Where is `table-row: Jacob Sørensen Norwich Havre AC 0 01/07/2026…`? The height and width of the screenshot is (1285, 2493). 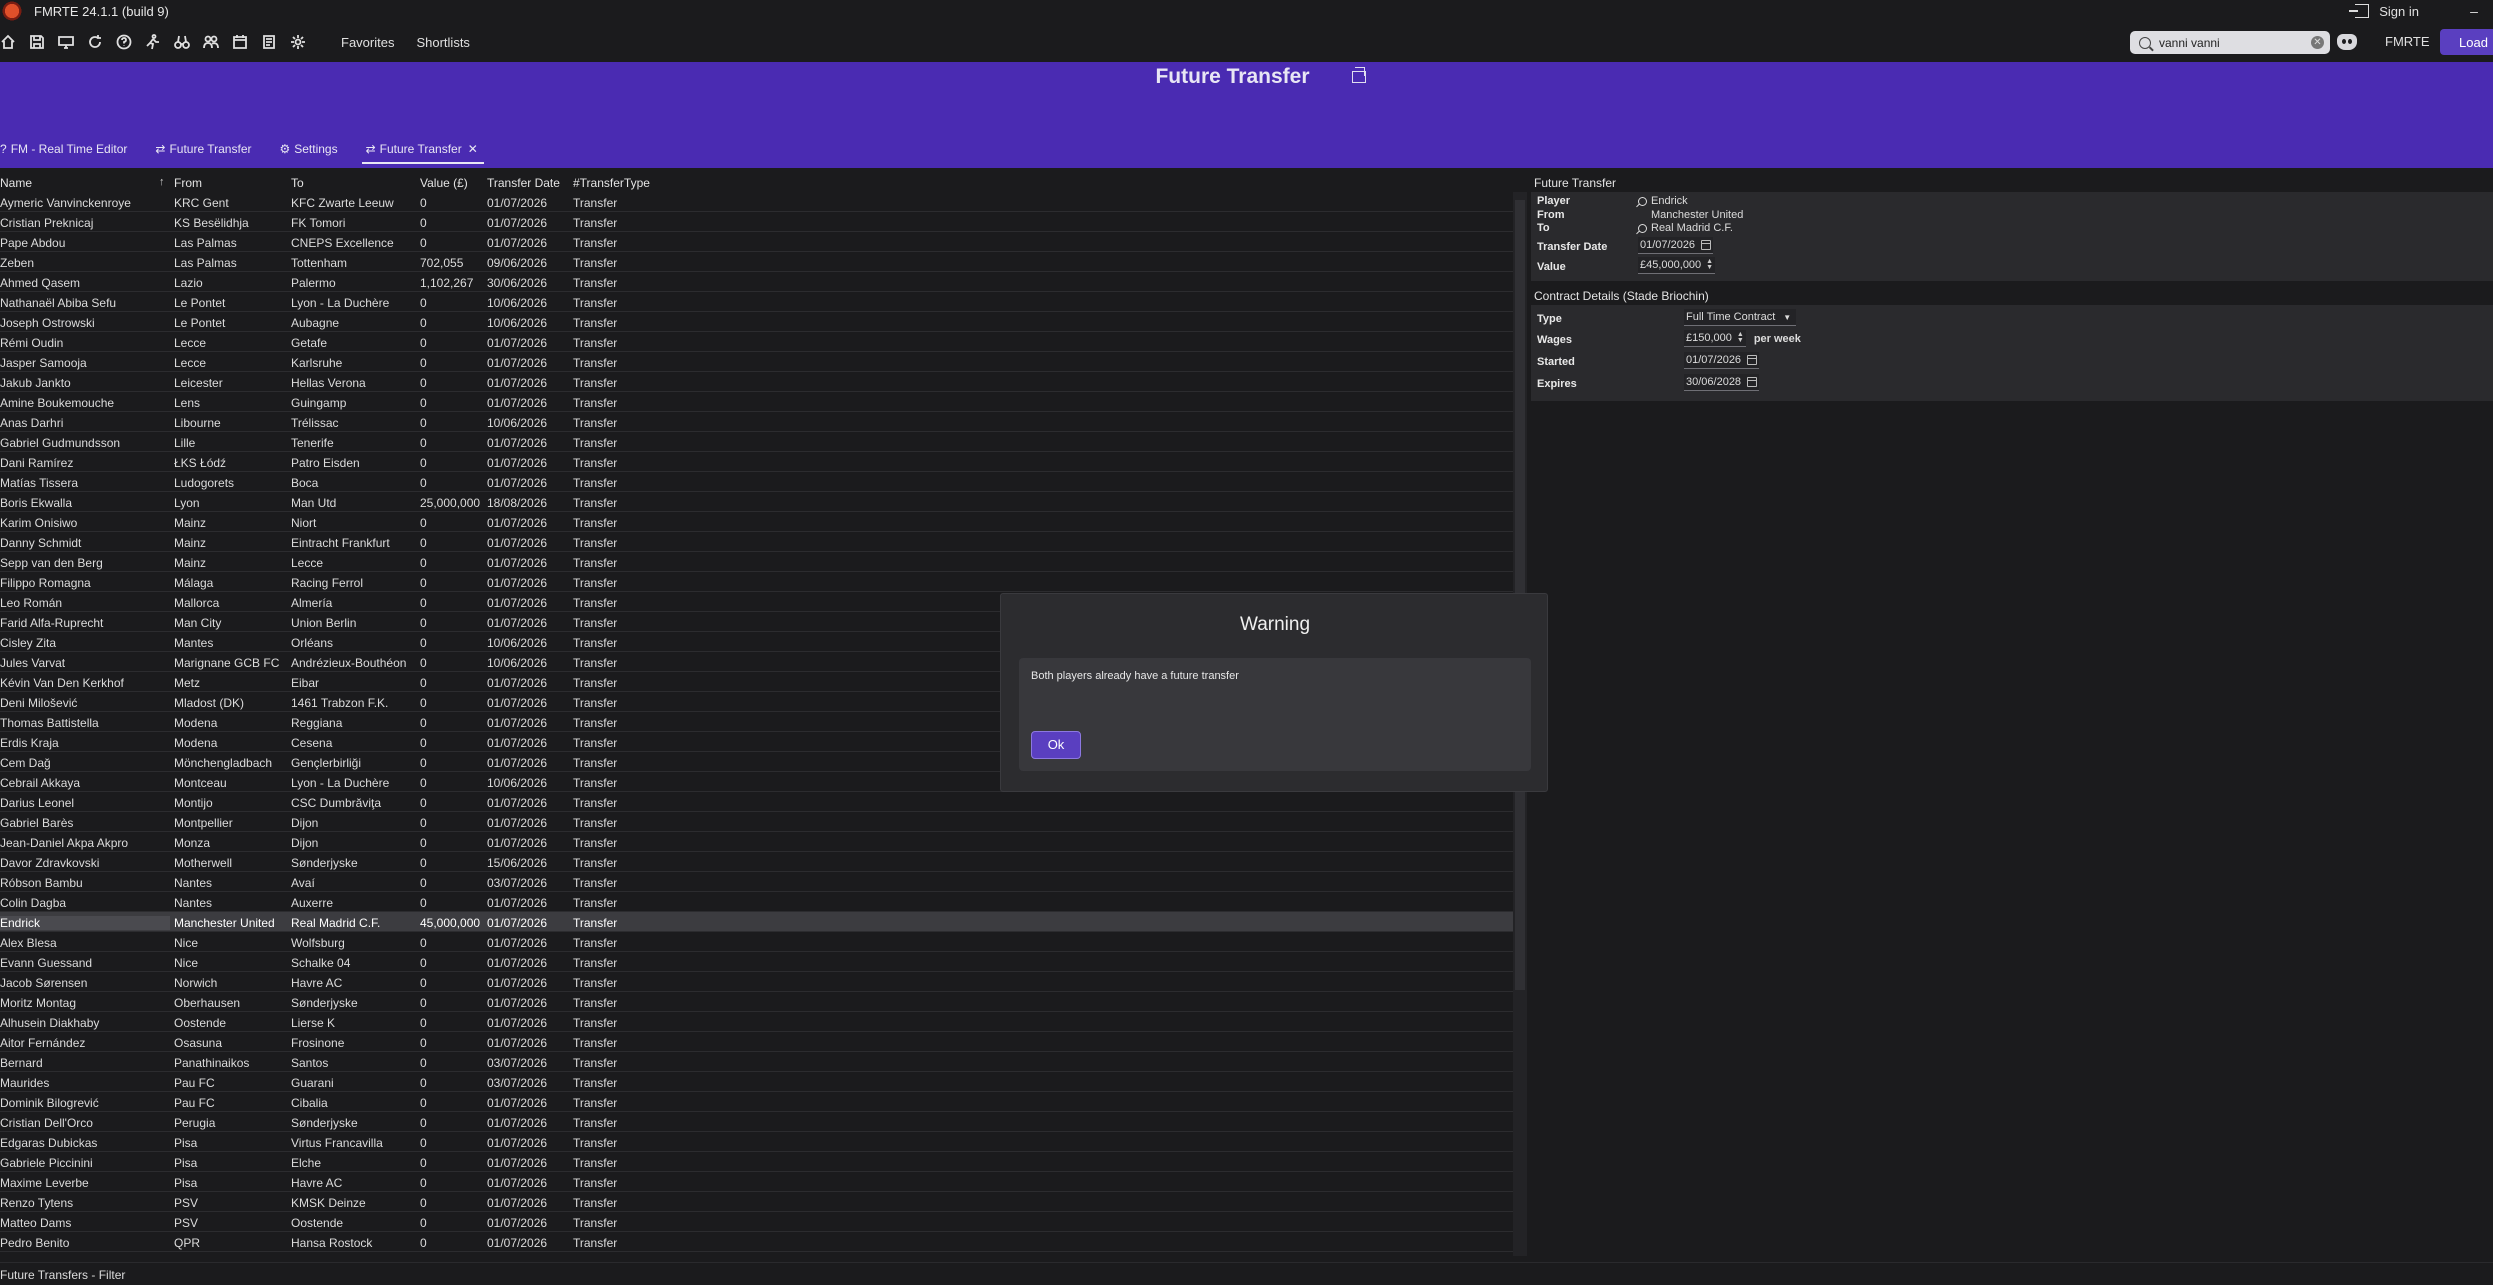
table-row: Jacob Sørensen Norwich Havre AC 0 01/07/2026… is located at coordinates (760, 982).